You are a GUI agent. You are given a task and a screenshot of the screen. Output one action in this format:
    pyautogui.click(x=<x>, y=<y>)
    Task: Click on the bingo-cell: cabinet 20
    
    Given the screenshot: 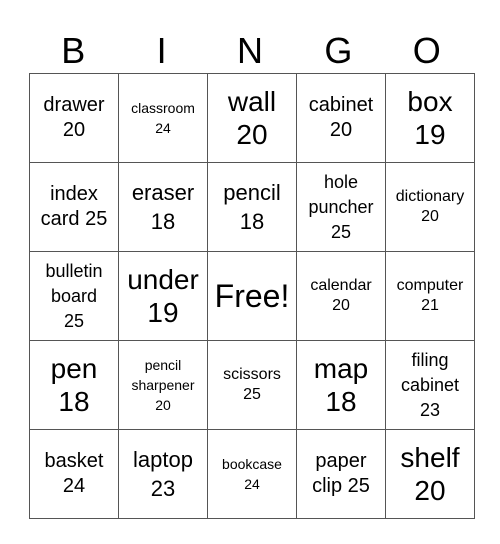 What is the action you would take?
    pyautogui.click(x=341, y=118)
    